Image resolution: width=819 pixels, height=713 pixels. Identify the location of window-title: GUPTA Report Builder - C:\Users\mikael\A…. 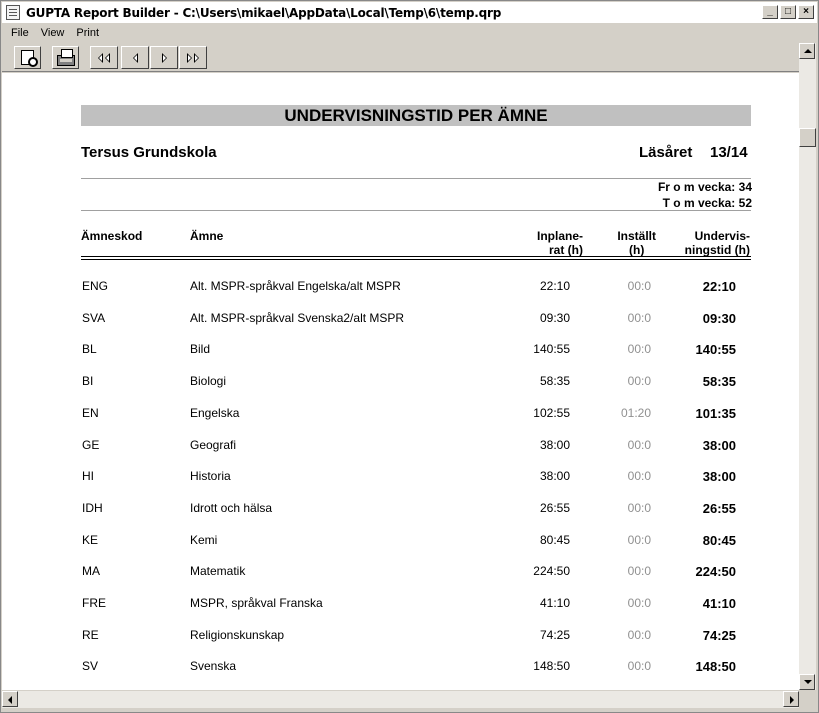
(264, 12).